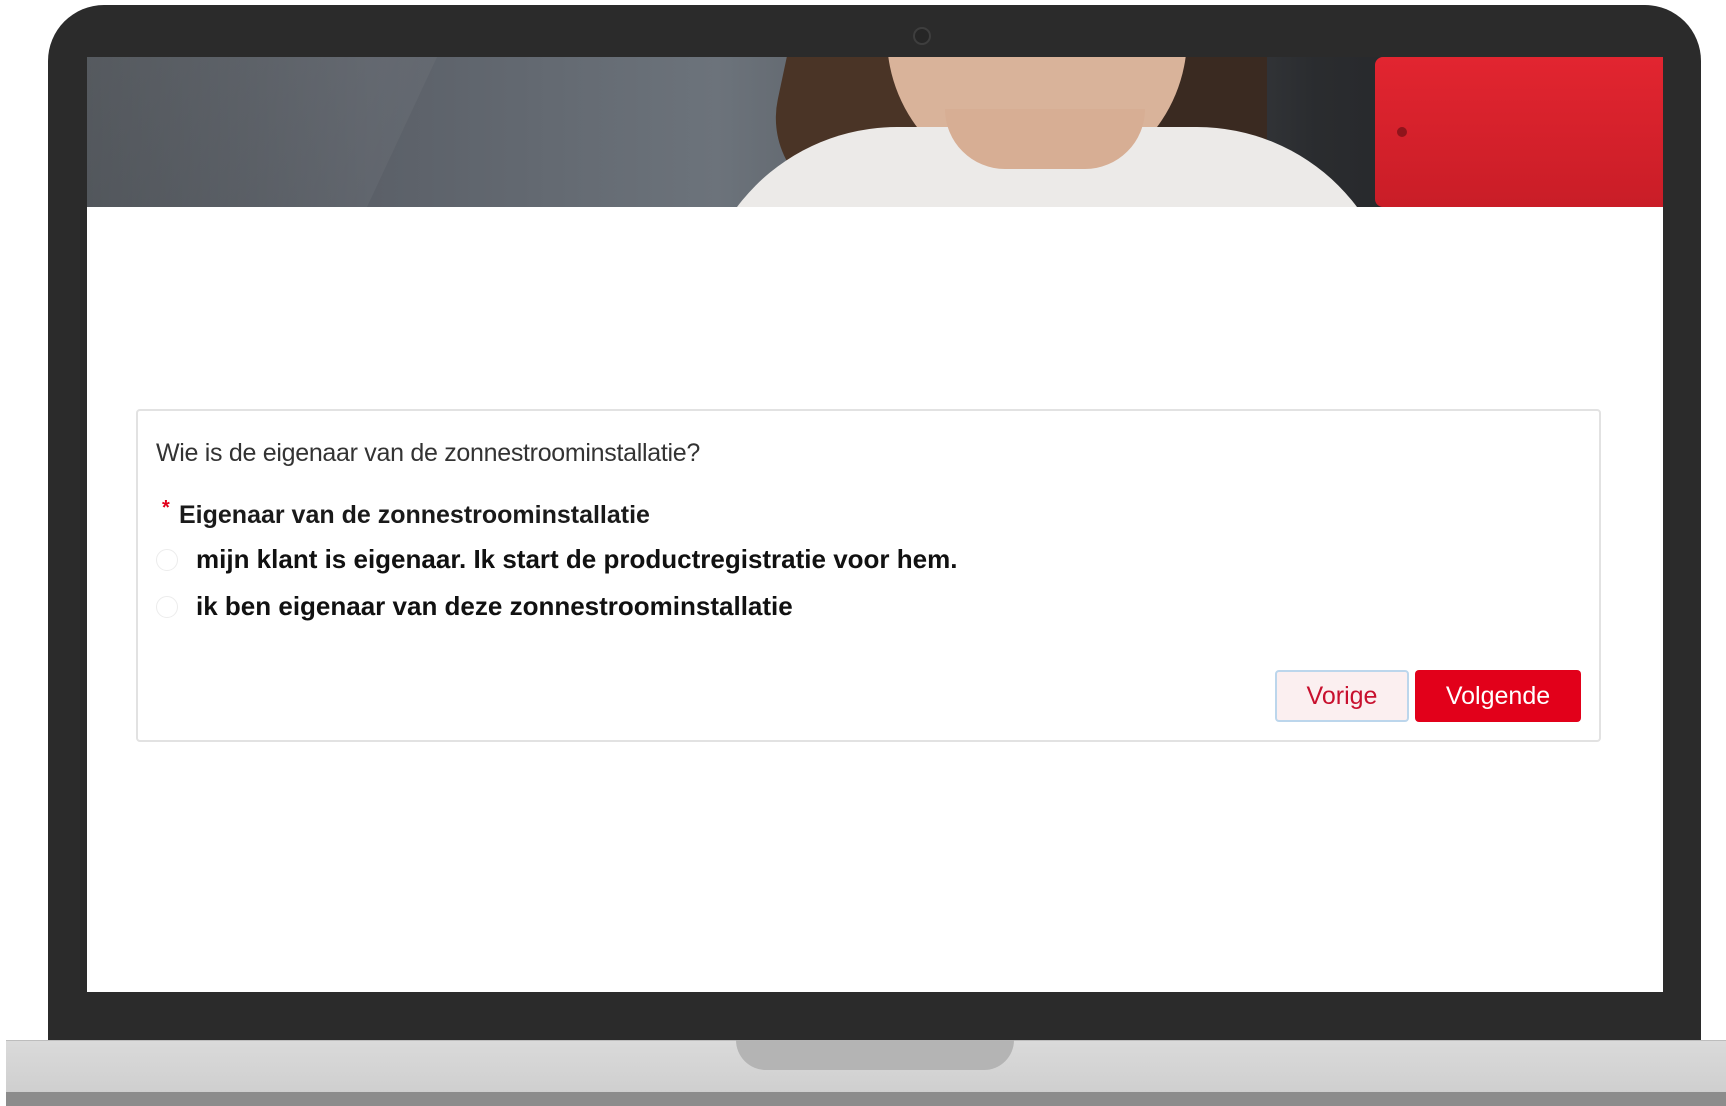 The width and height of the screenshot is (1726, 1106). I want to click on camera-icon, so click(922, 36).